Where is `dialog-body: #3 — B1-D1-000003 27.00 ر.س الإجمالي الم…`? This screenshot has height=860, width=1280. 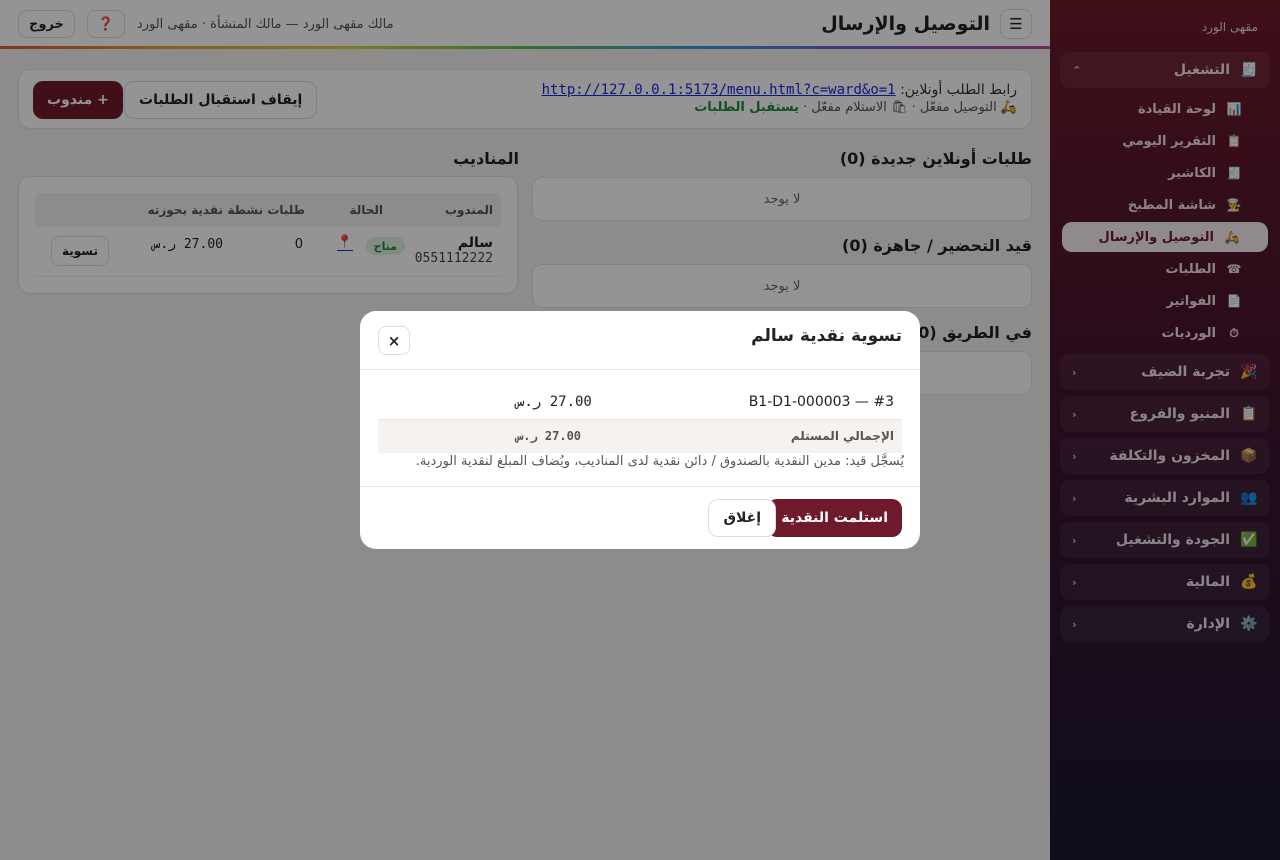 dialog-body: #3 — B1-D1-000003 27.00 ر.س الإجمالي الم… is located at coordinates (640, 428).